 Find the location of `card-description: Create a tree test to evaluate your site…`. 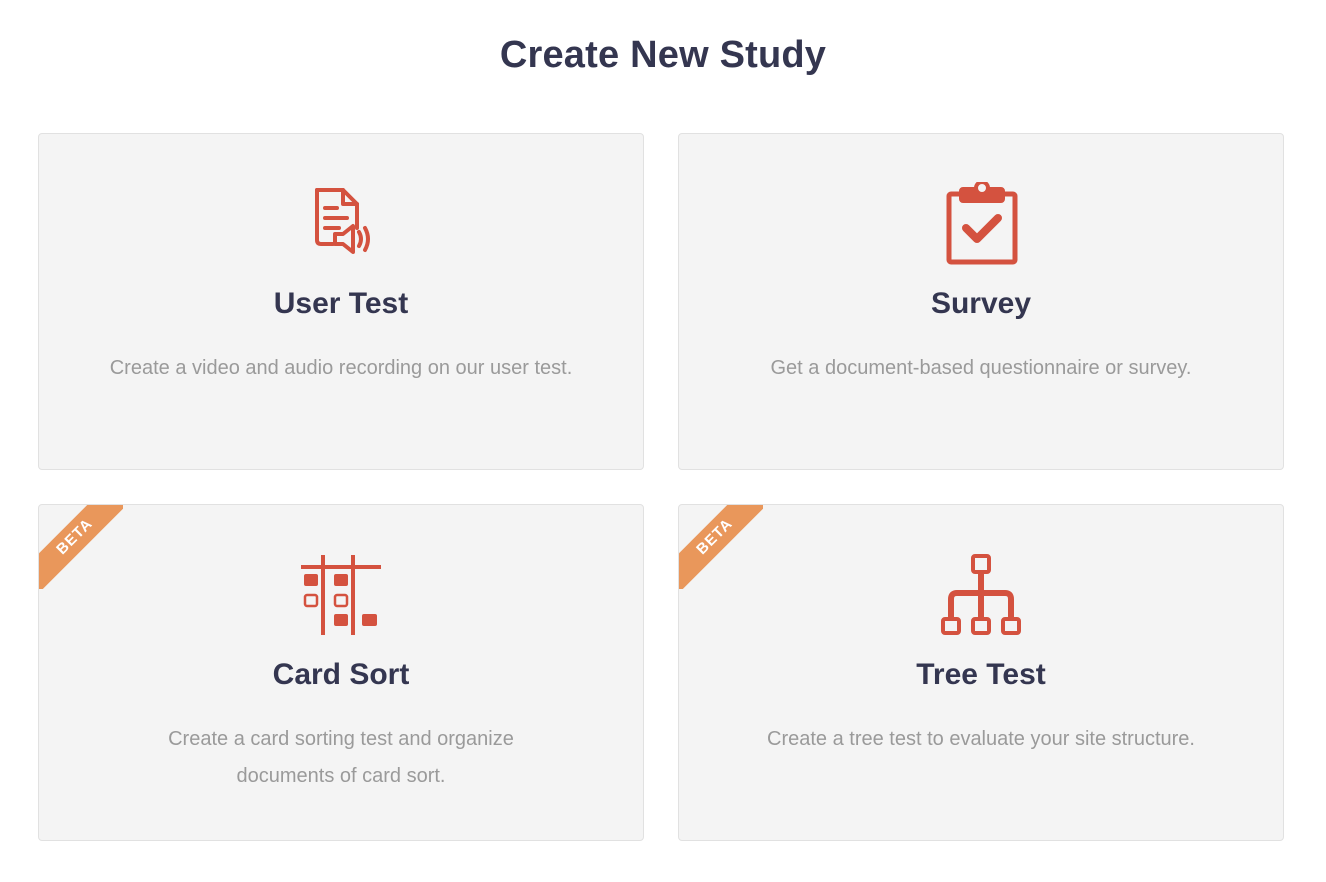

card-description: Create a tree test to evaluate your site… is located at coordinates (981, 739).